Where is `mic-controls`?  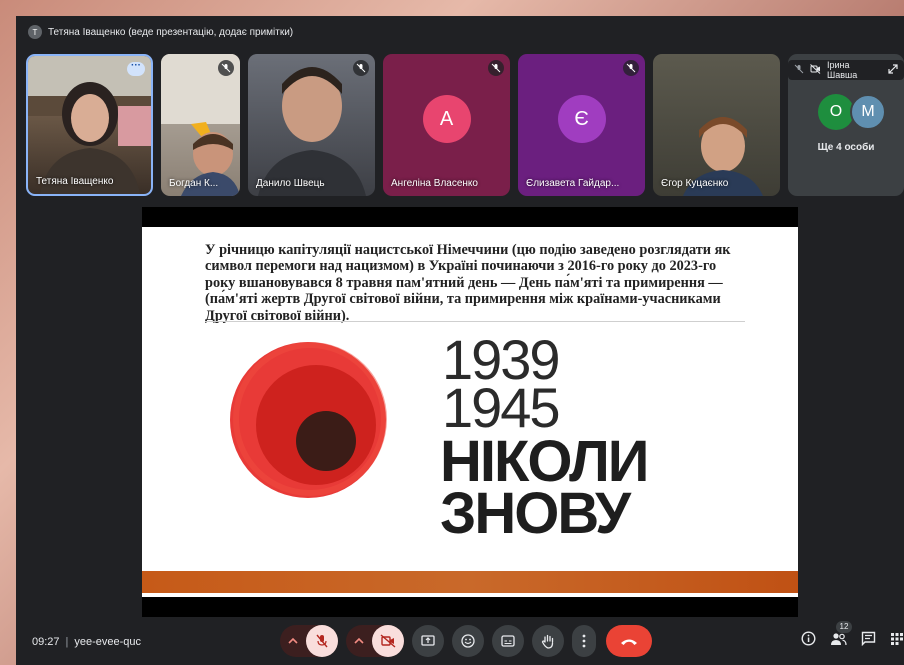
mic-controls is located at coordinates (309, 641).